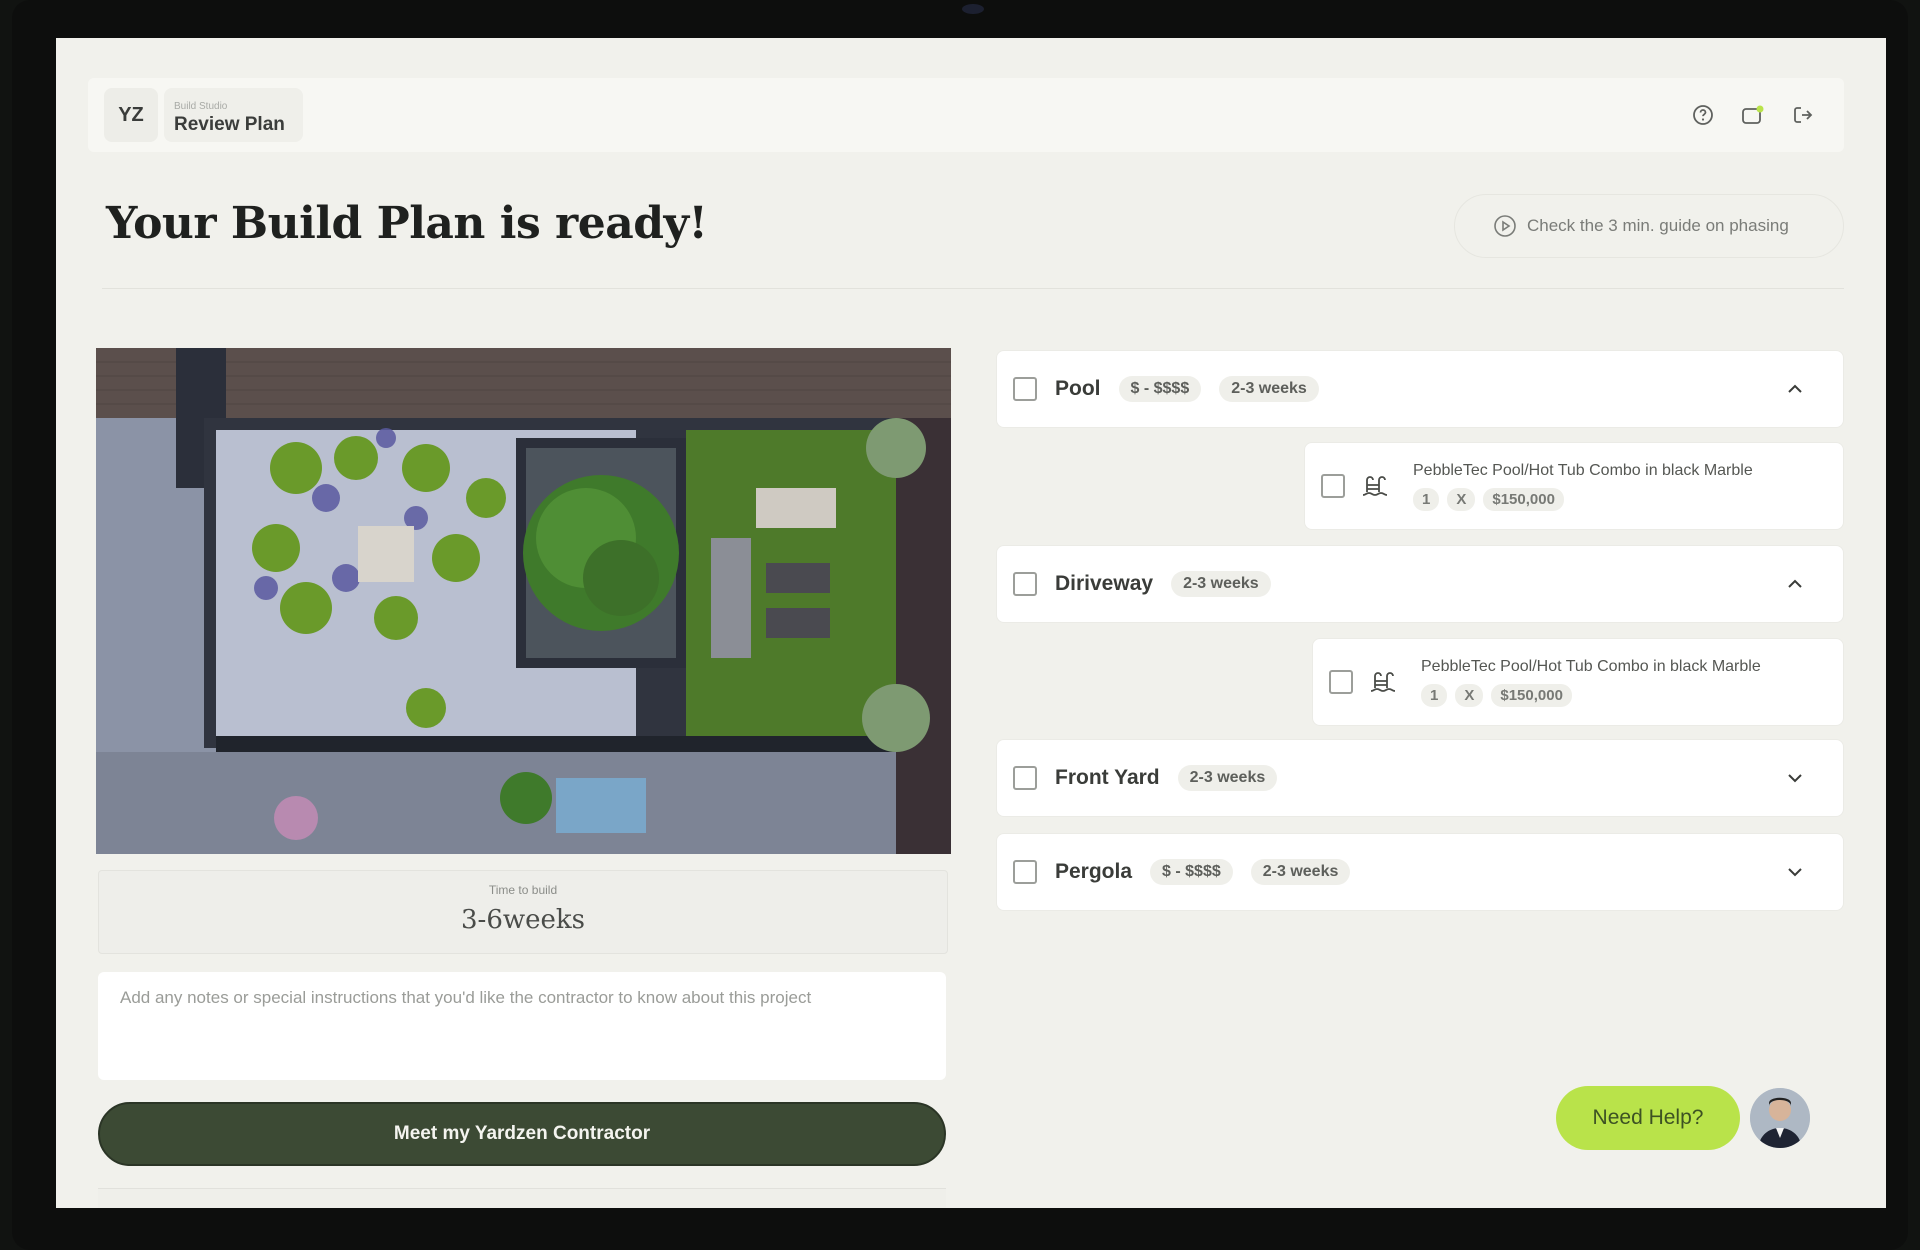 This screenshot has width=1920, height=1250. I want to click on top-bar: YZ Build Studio Review Plan, so click(966, 115).